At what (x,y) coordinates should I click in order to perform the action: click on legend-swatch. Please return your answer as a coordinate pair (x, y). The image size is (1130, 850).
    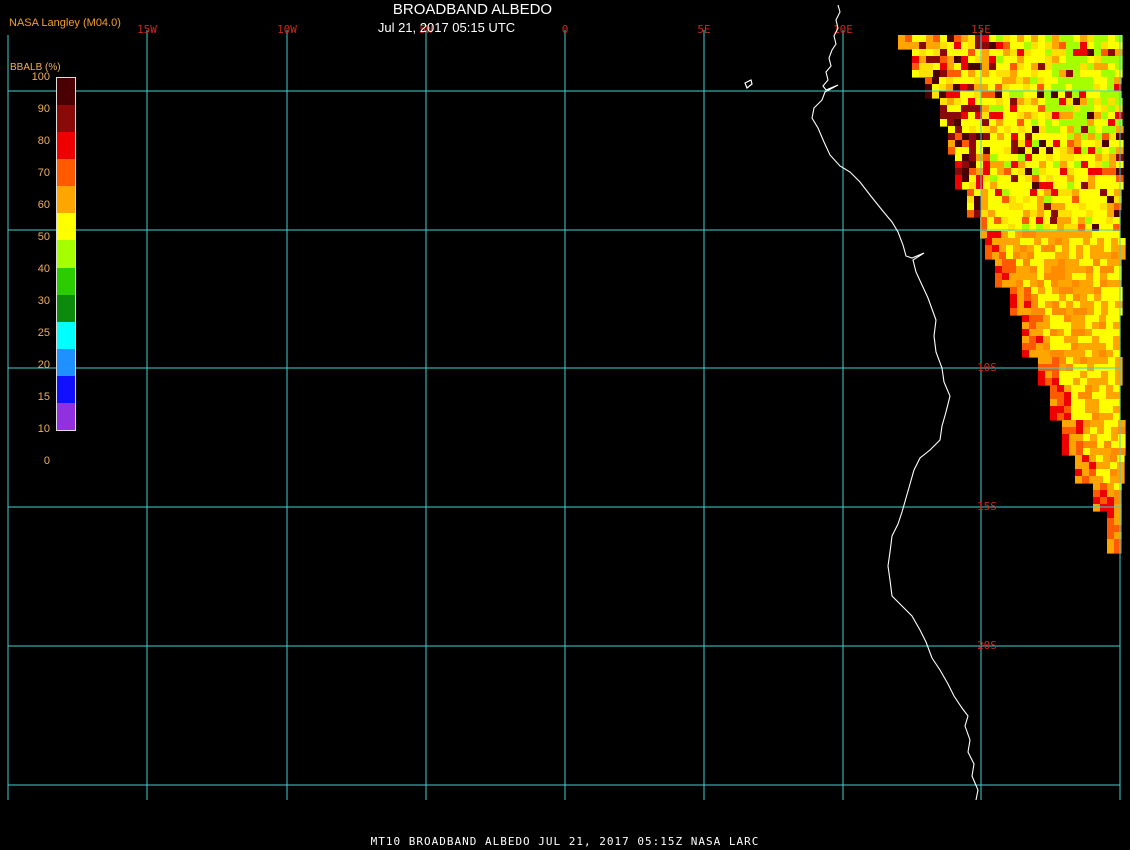
    Looking at the image, I should click on (66, 335).